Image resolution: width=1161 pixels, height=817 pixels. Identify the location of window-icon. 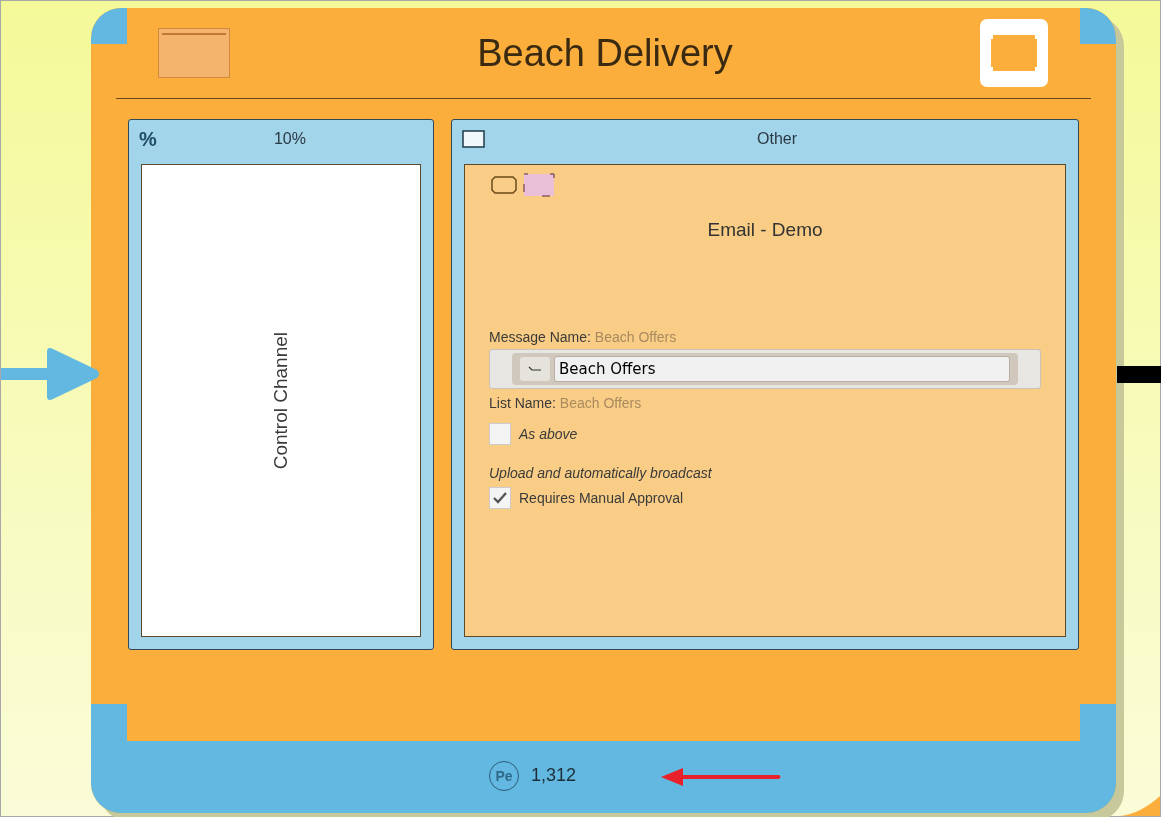
(474, 139).